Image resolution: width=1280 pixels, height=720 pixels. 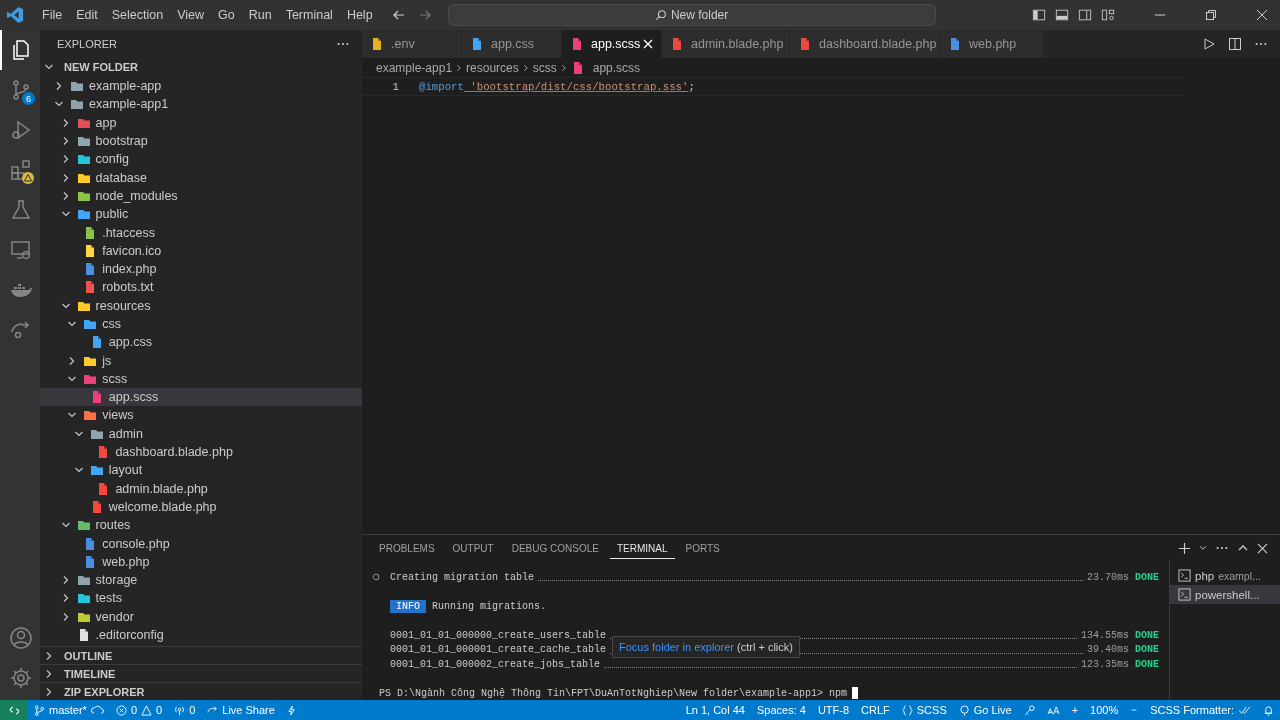 What do you see at coordinates (309, 15) in the screenshot?
I see `menu-item: Terminal` at bounding box center [309, 15].